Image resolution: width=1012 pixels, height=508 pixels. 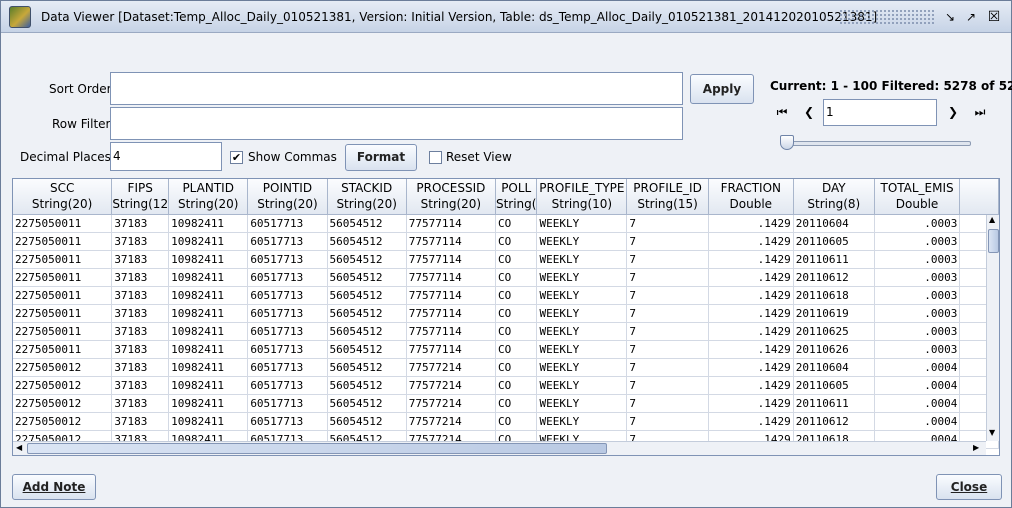 I want to click on column-header: DAY String(8), so click(x=834, y=197).